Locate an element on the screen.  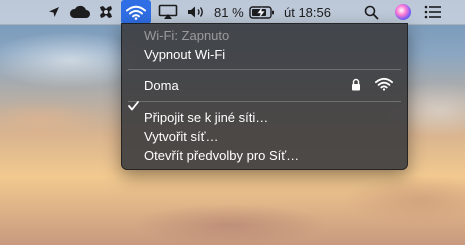
menubar-clock: út 18:56 is located at coordinates (315, 12).